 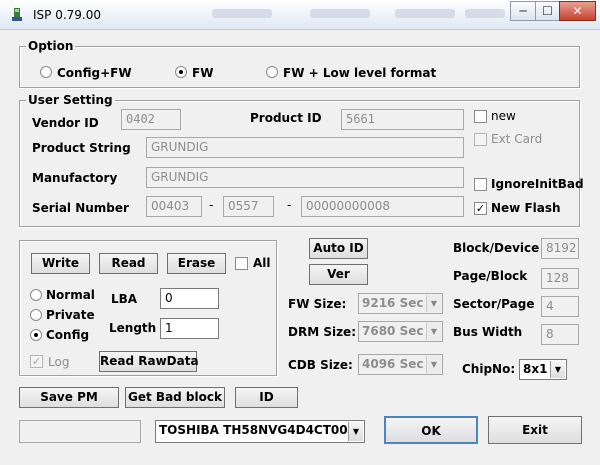 I want to click on vendor-id-label: Vendor ID, so click(x=65, y=123).